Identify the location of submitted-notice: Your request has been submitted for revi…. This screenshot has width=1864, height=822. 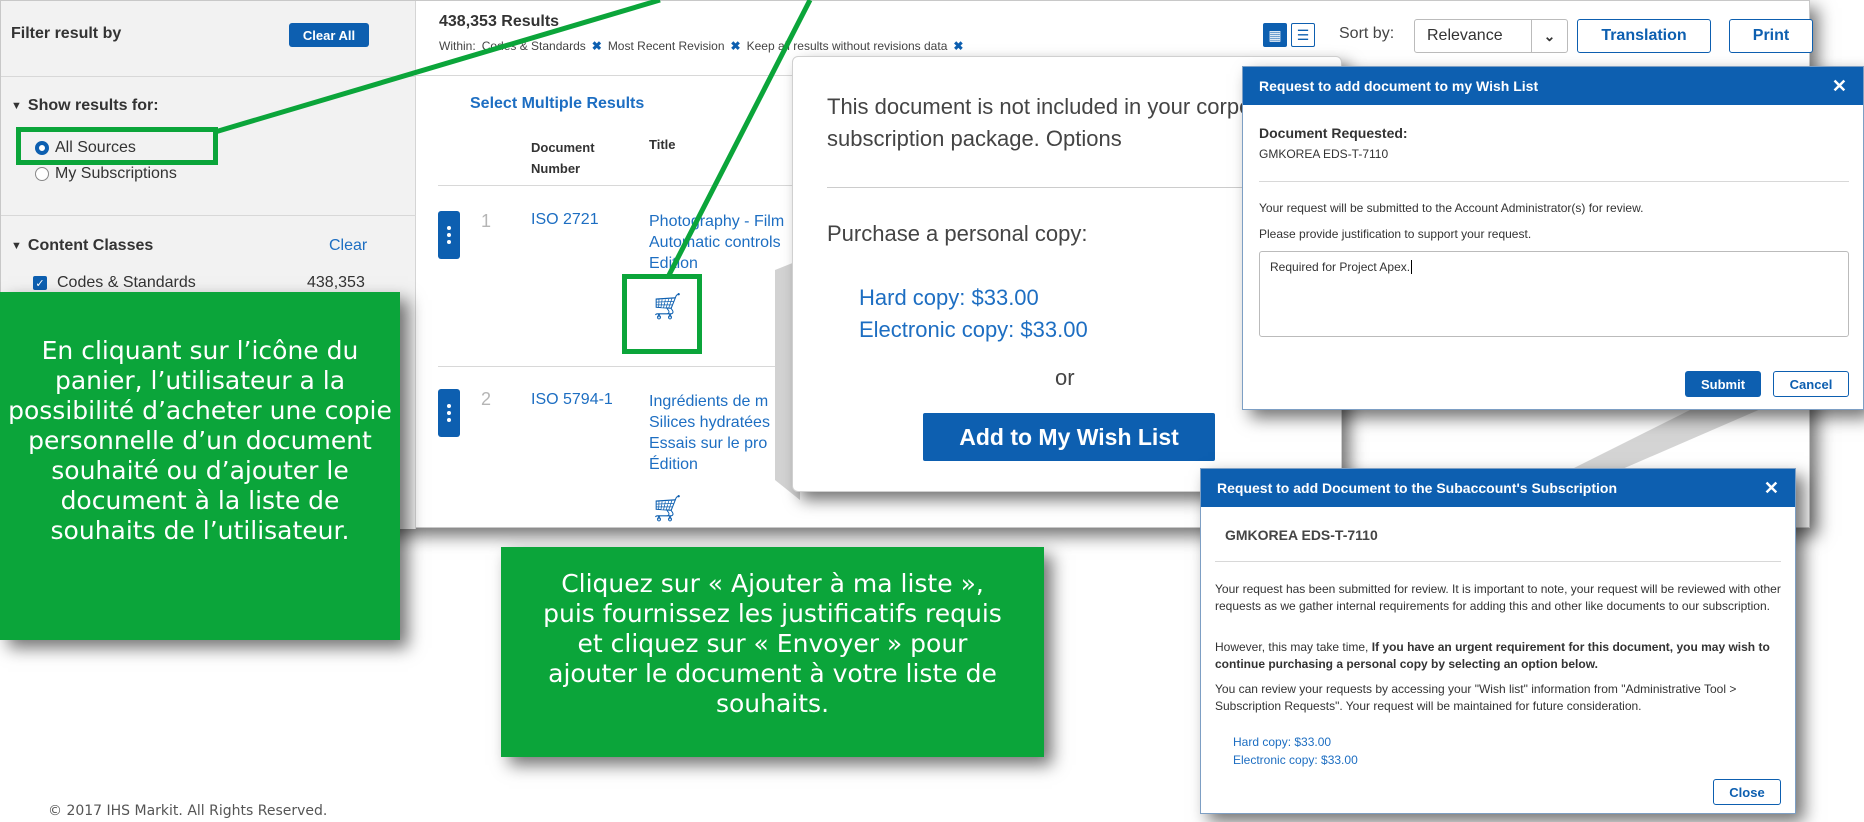
(1498, 597).